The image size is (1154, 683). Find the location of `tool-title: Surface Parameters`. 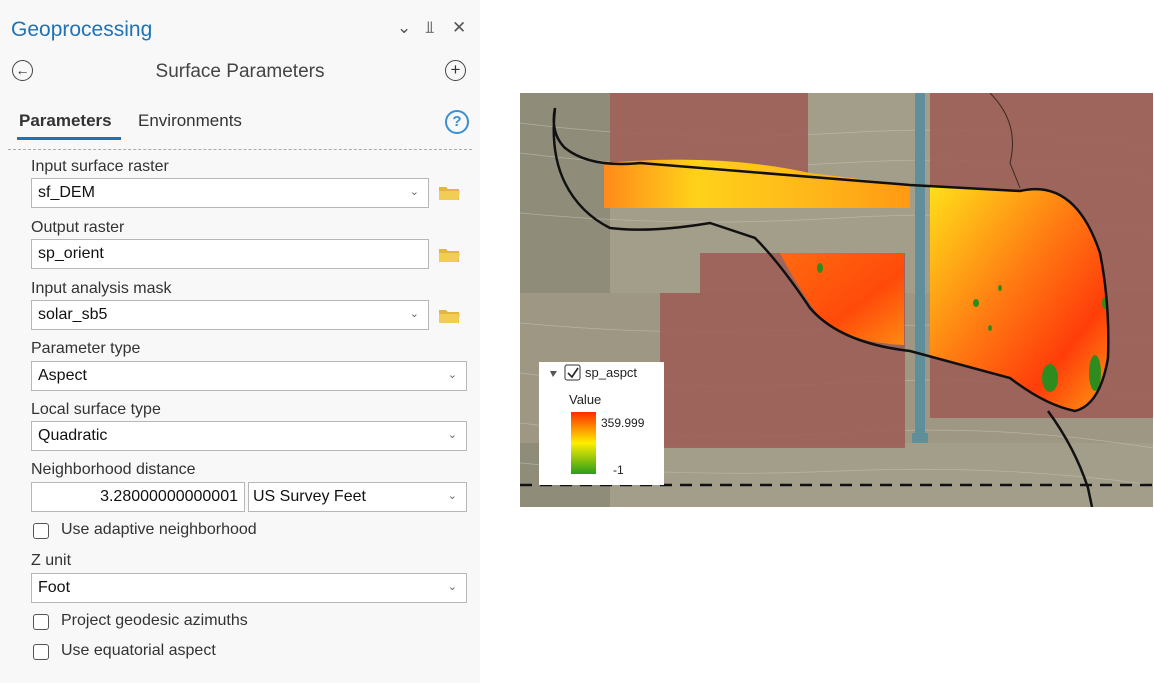

tool-title: Surface Parameters is located at coordinates (240, 71).